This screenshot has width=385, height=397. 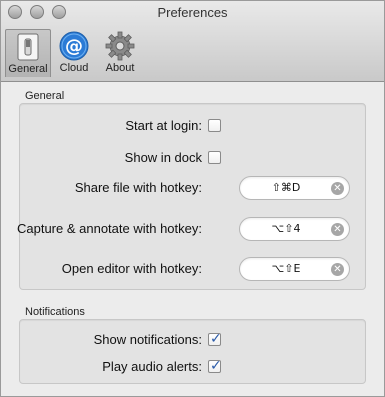 I want to click on play-audio-alerts-label: Play audio alerts:, so click(x=152, y=366).